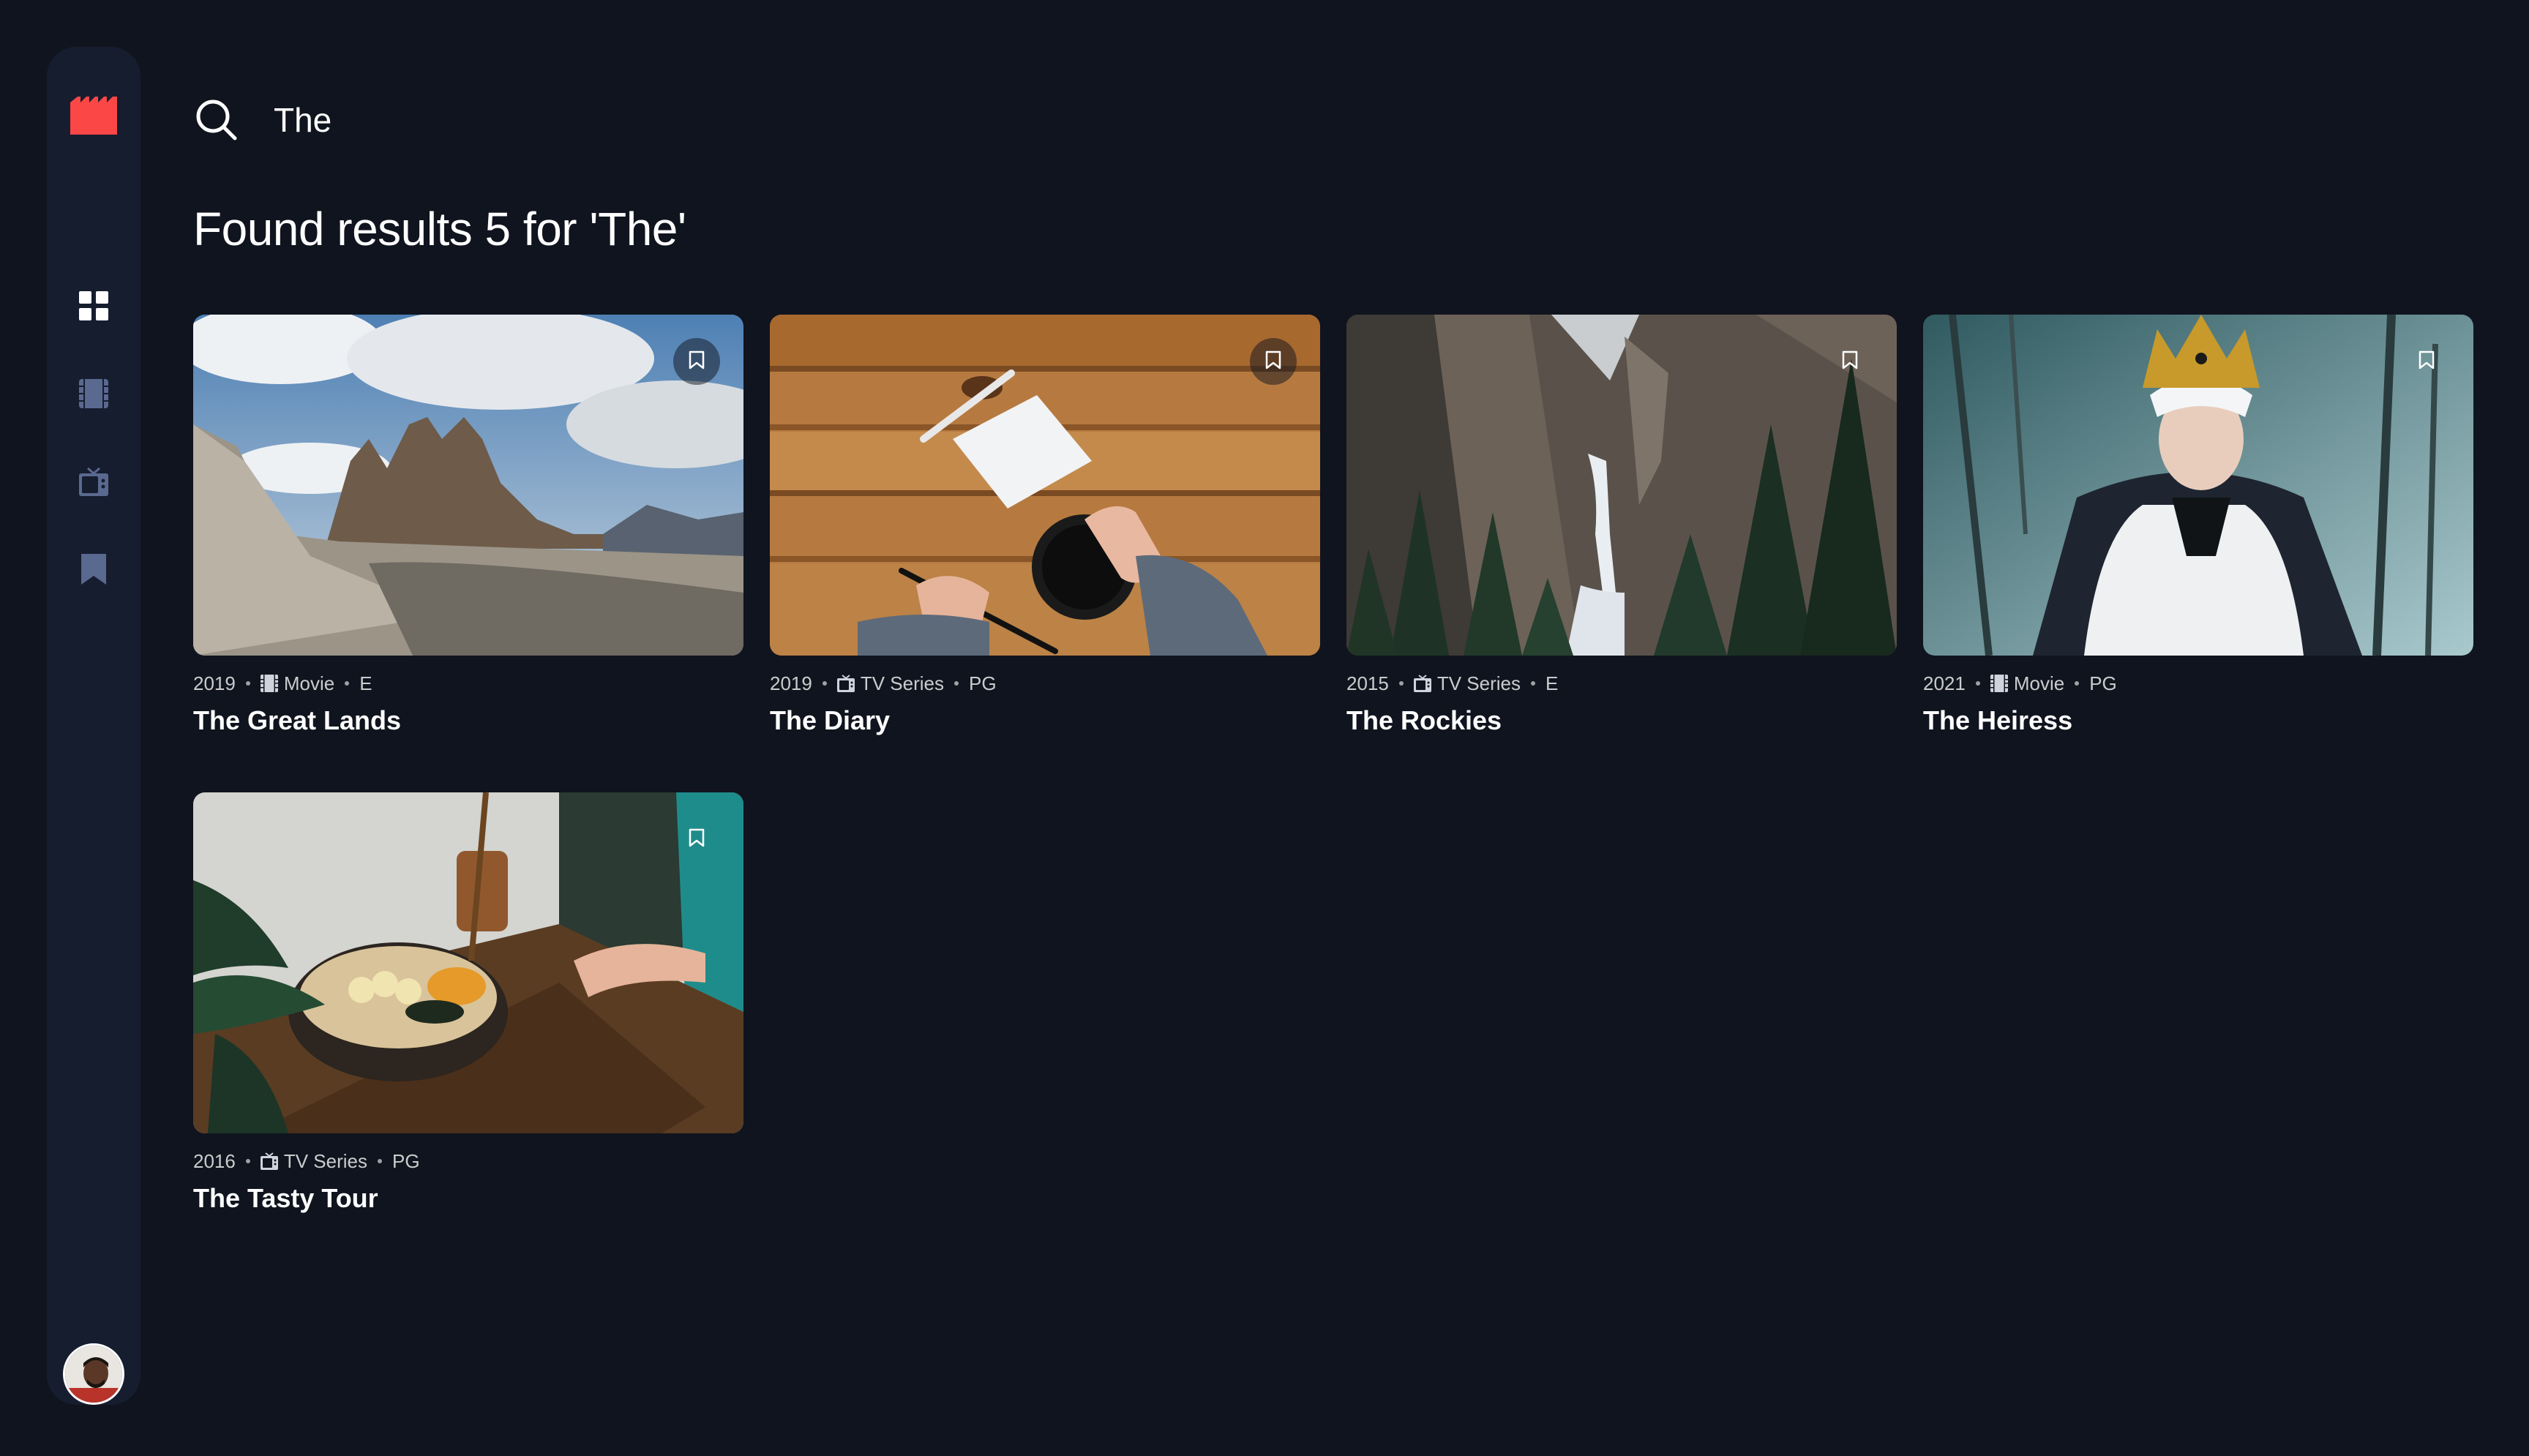 This screenshot has width=2529, height=1456. I want to click on nav-bookmarks, so click(94, 570).